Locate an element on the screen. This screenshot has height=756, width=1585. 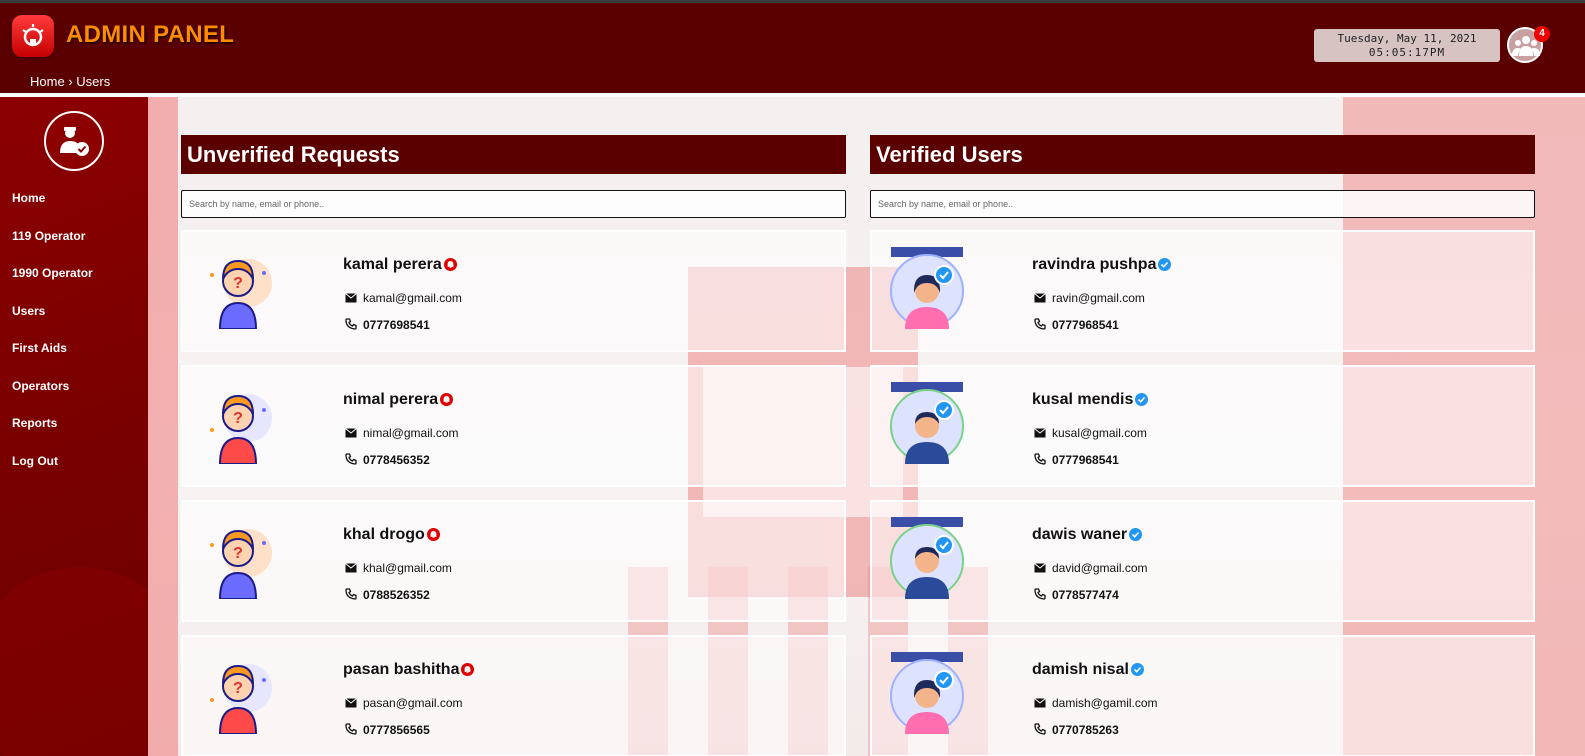
user-email-text: nimal@gmail.com is located at coordinates (411, 433).